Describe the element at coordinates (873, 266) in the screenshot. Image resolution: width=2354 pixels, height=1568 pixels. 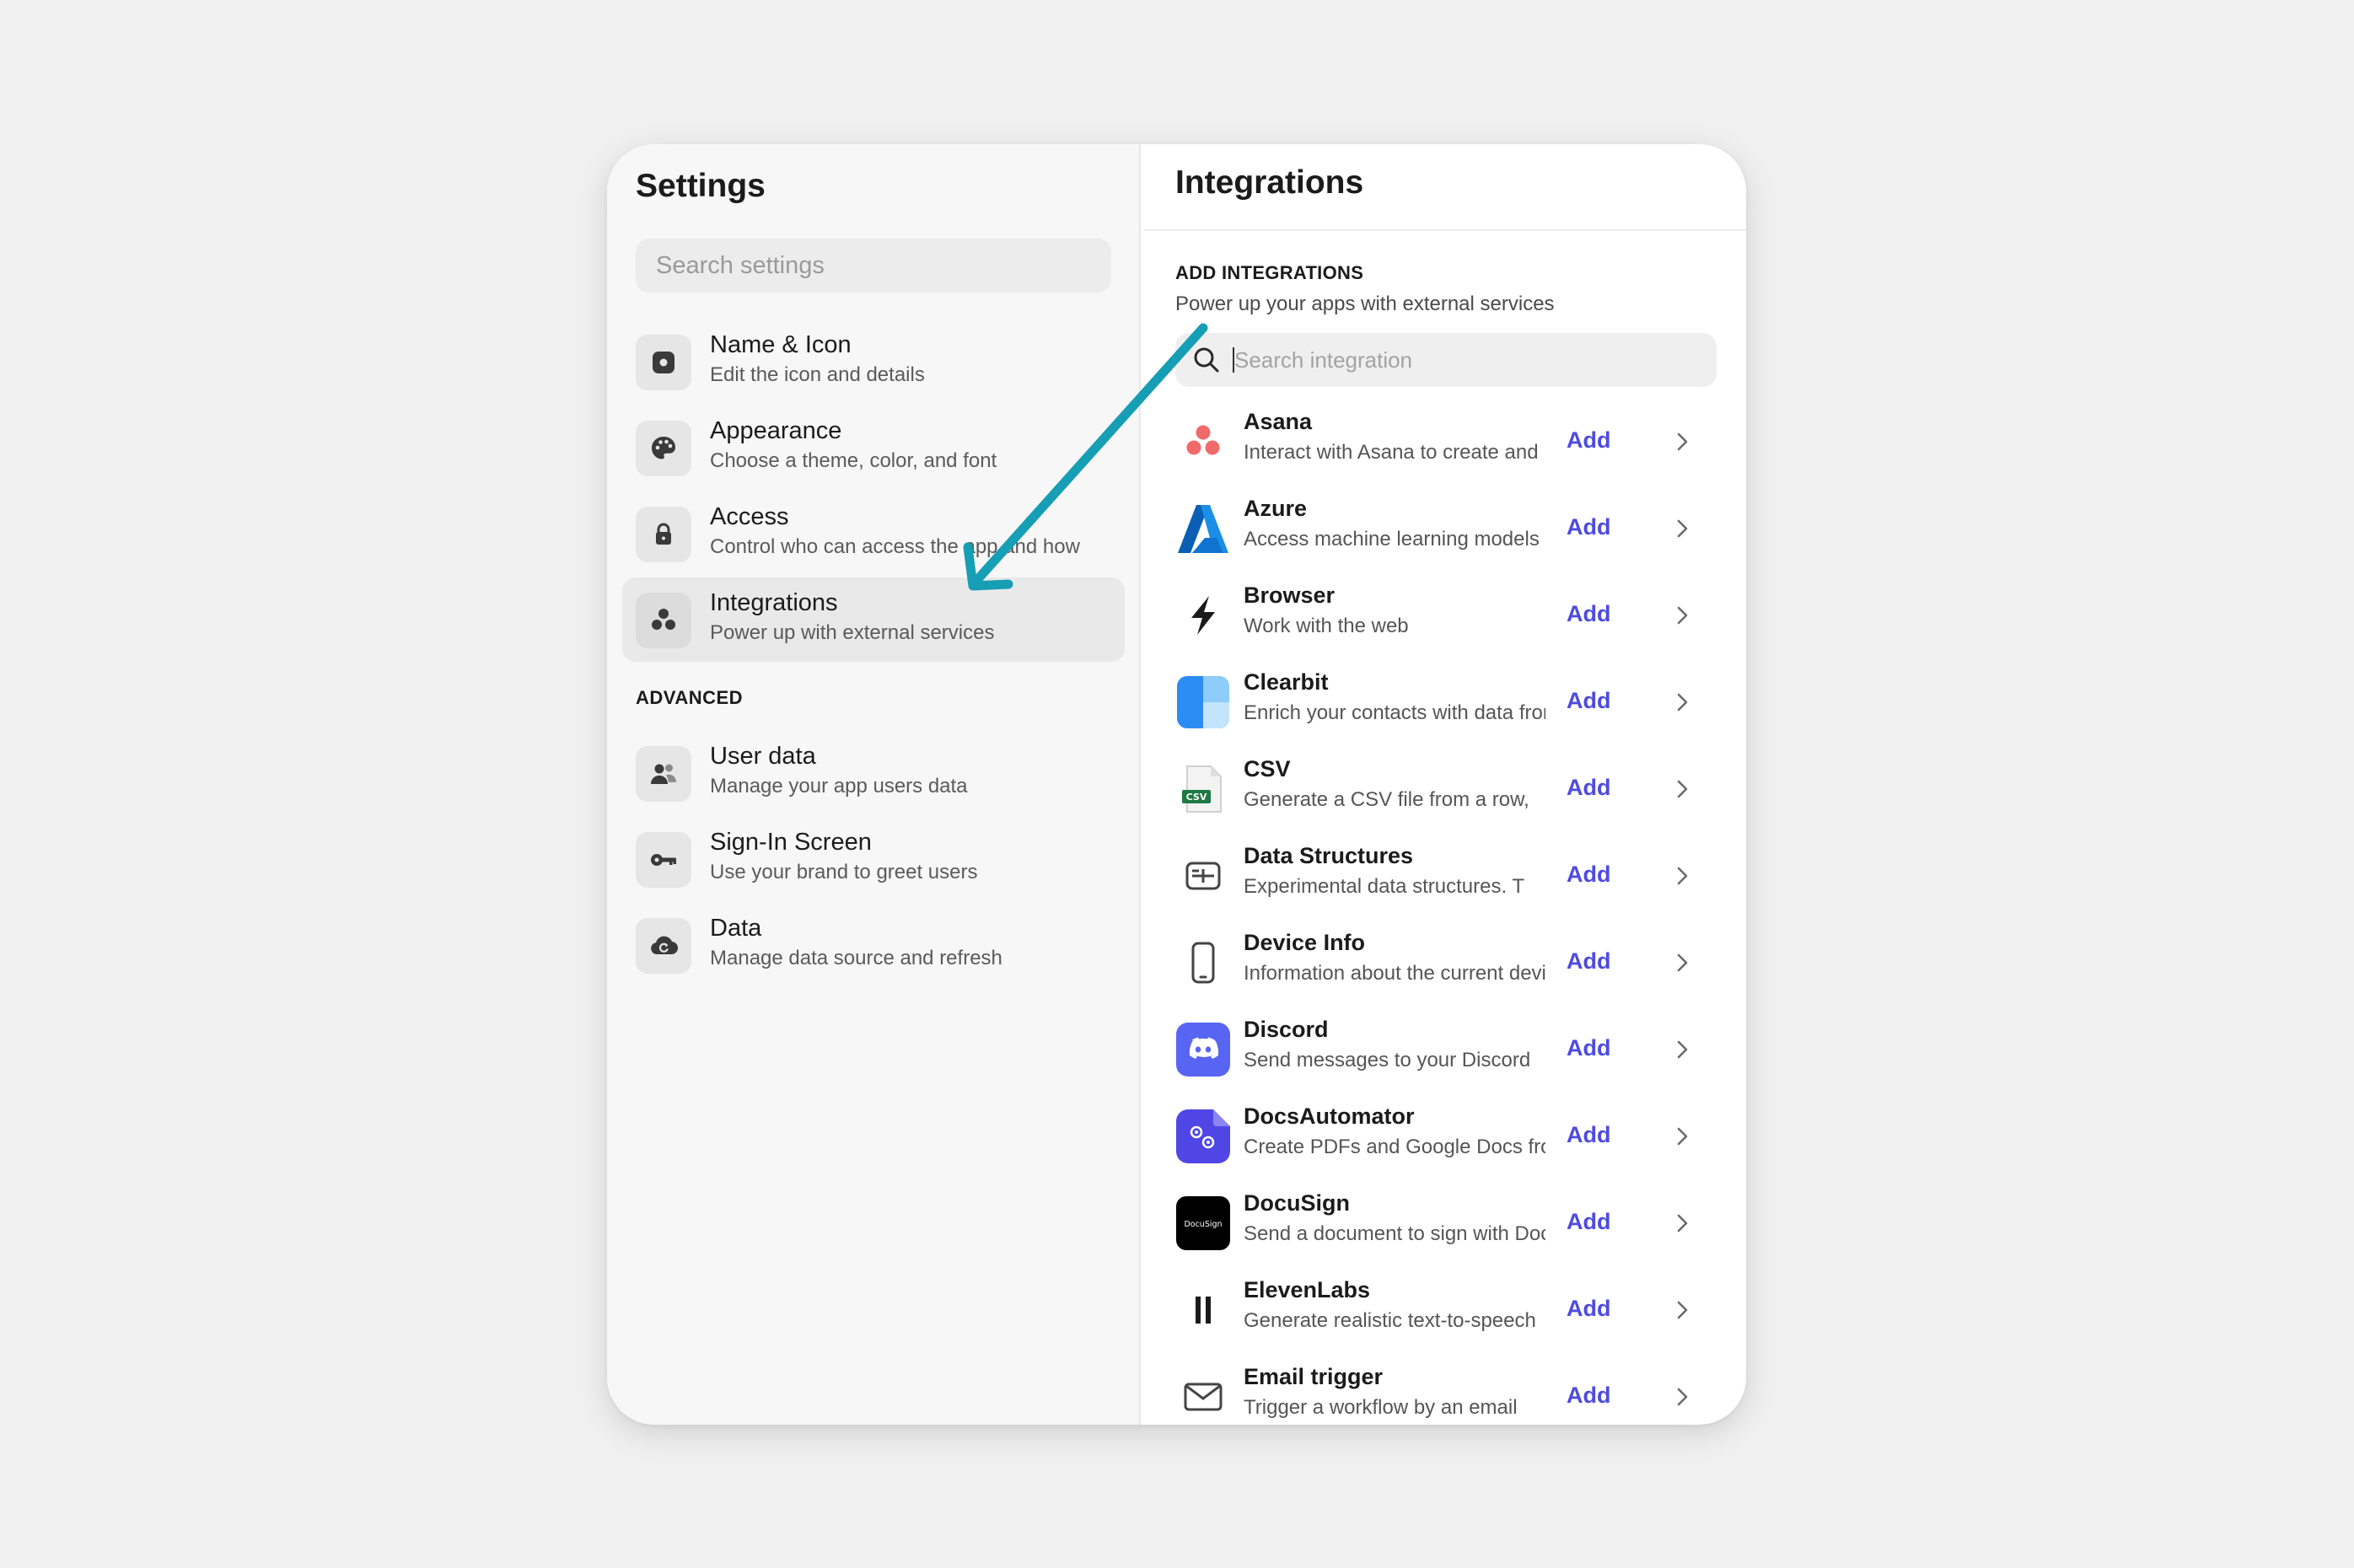
I see `settings-search-input: Search settings` at that location.